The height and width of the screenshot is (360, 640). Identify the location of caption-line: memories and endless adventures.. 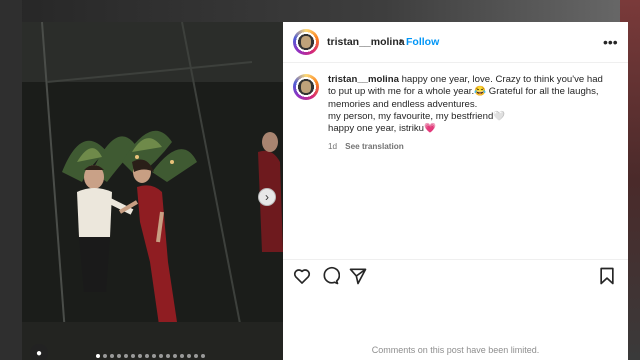
(403, 104).